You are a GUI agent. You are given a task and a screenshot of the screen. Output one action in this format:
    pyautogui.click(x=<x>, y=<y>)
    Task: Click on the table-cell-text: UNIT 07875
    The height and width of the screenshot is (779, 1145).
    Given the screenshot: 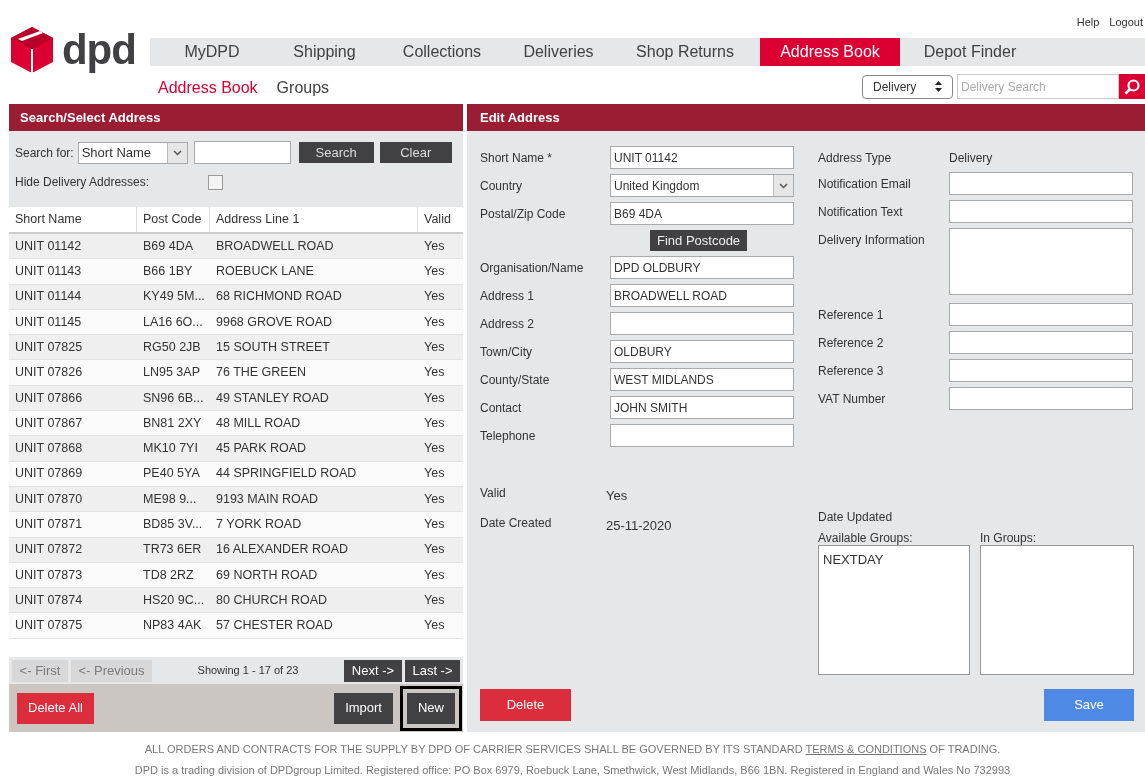 What is the action you would take?
    pyautogui.click(x=49, y=626)
    